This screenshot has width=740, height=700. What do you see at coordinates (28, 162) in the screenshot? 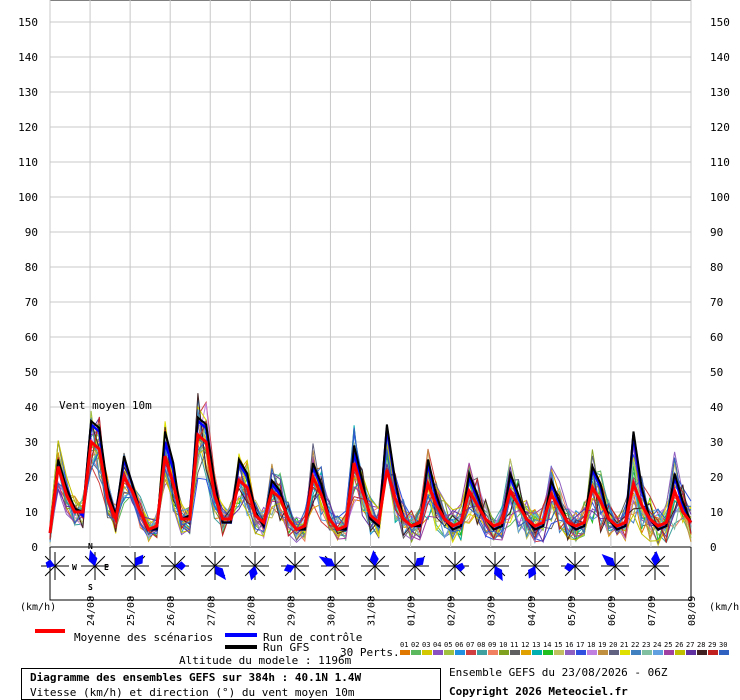
I see `y-tick-left: 110` at bounding box center [28, 162].